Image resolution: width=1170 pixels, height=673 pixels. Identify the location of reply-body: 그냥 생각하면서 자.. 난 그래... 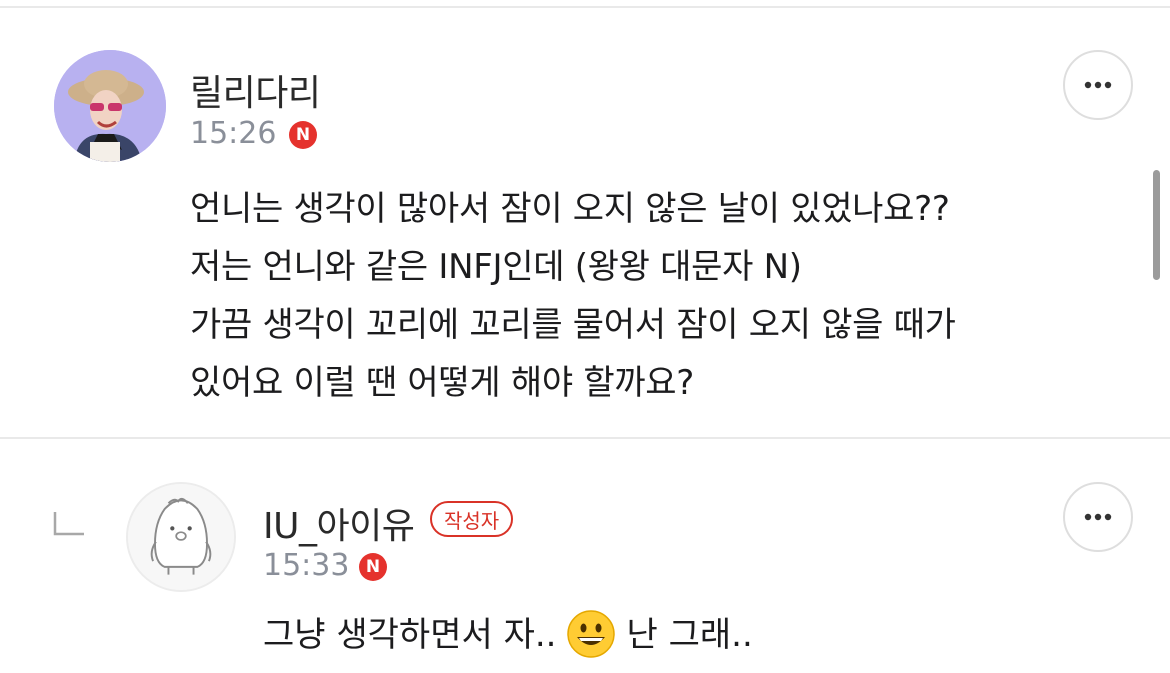
(508, 634).